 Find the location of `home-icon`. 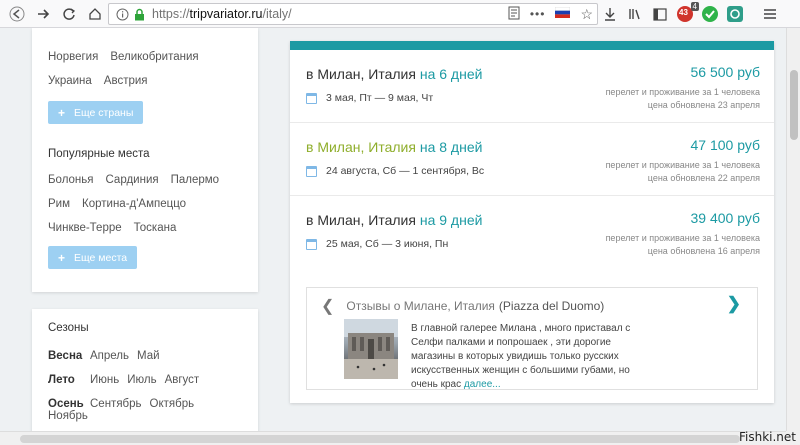

home-icon is located at coordinates (95, 14).